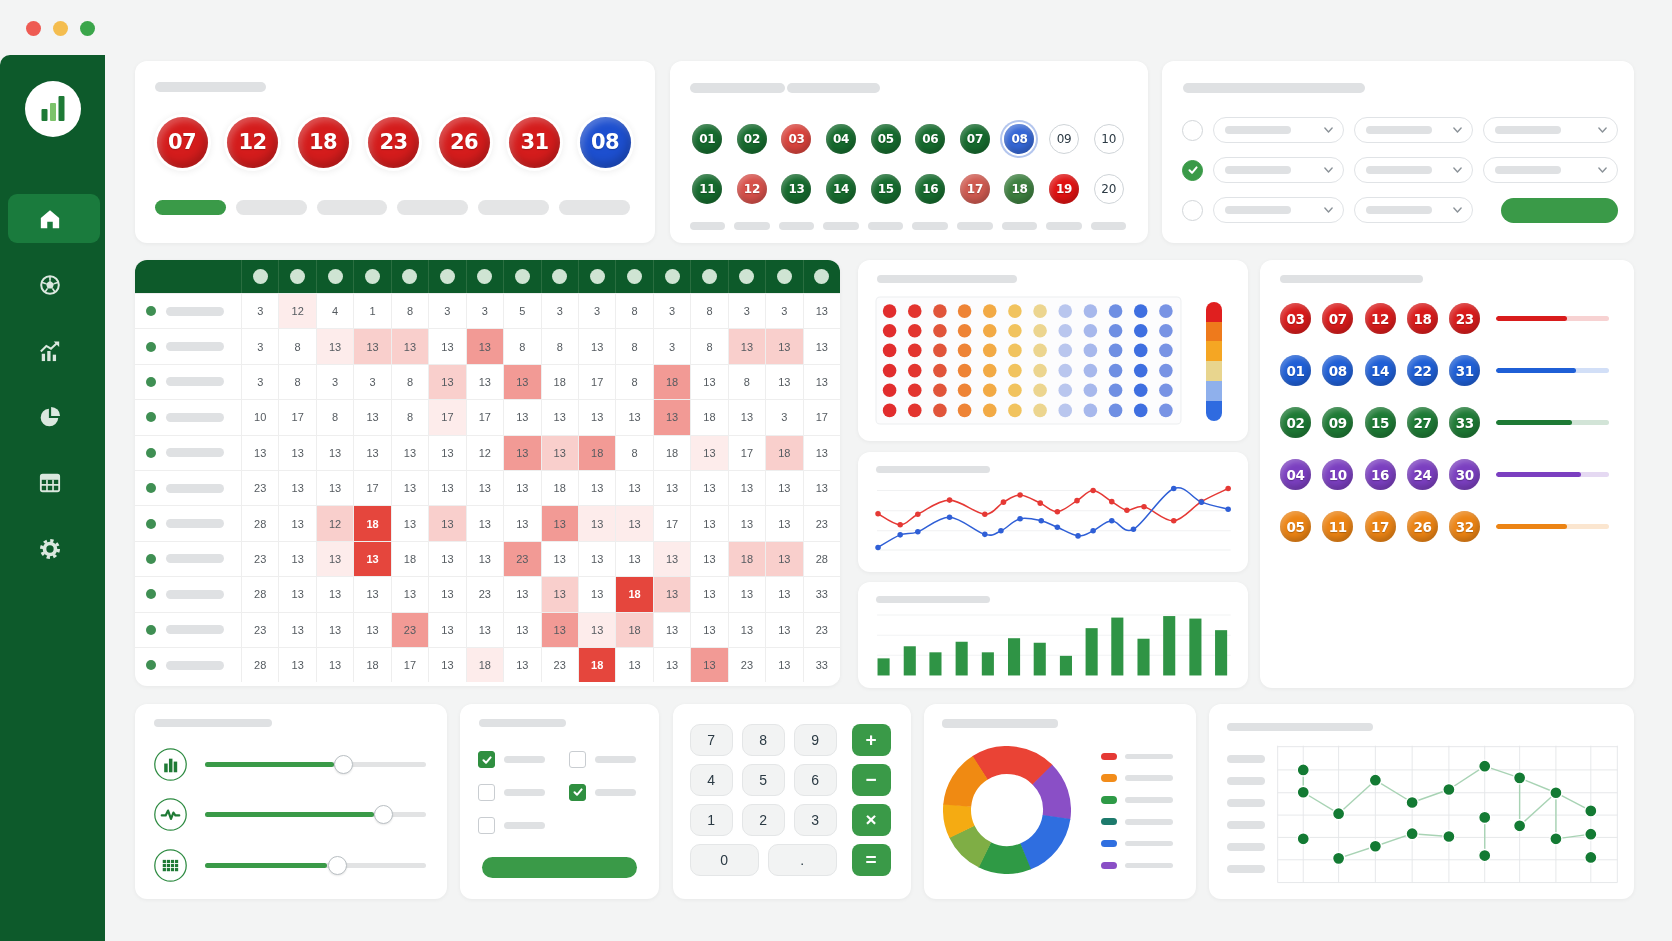 The height and width of the screenshot is (941, 1672). Describe the element at coordinates (821, 417) in the screenshot. I see `table-cell: 17` at that location.